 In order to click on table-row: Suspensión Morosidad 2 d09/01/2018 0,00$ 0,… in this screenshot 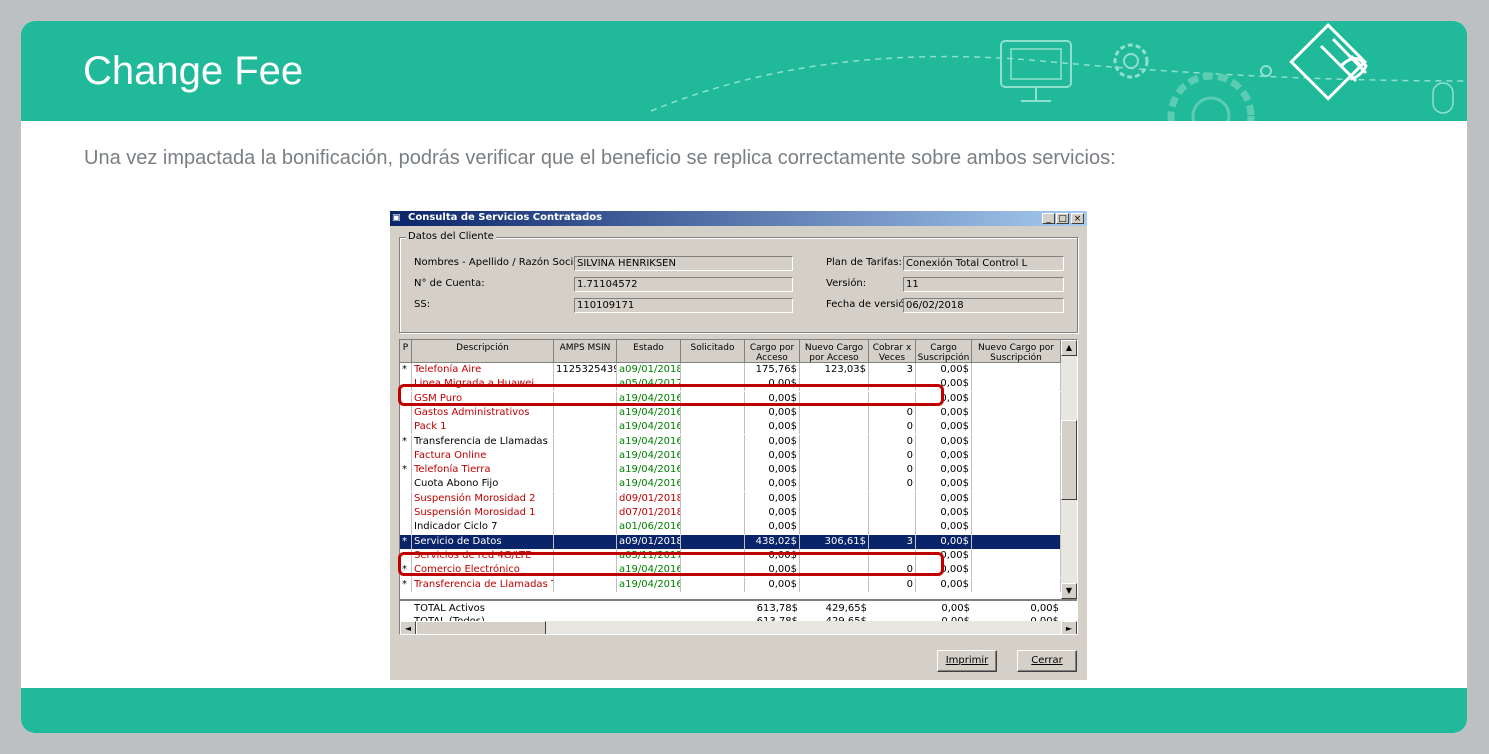, I will do `click(730, 498)`.